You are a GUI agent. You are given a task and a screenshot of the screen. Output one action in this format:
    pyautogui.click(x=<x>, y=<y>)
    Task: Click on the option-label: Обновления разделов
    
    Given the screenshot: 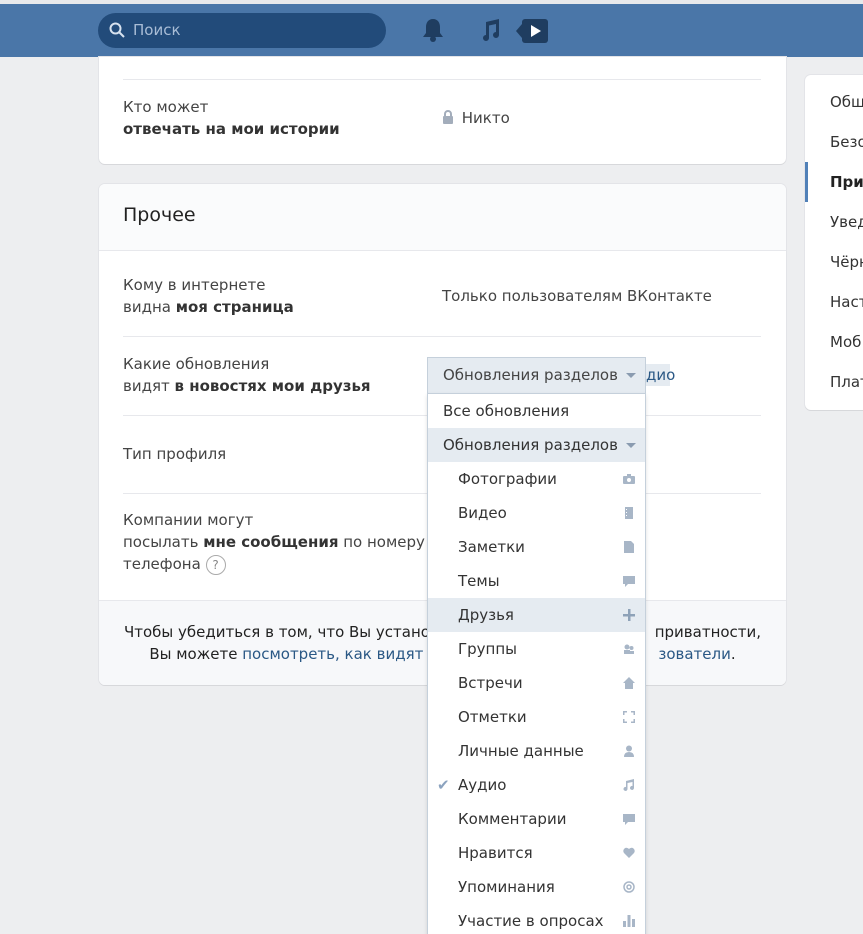 What is the action you would take?
    pyautogui.click(x=530, y=445)
    